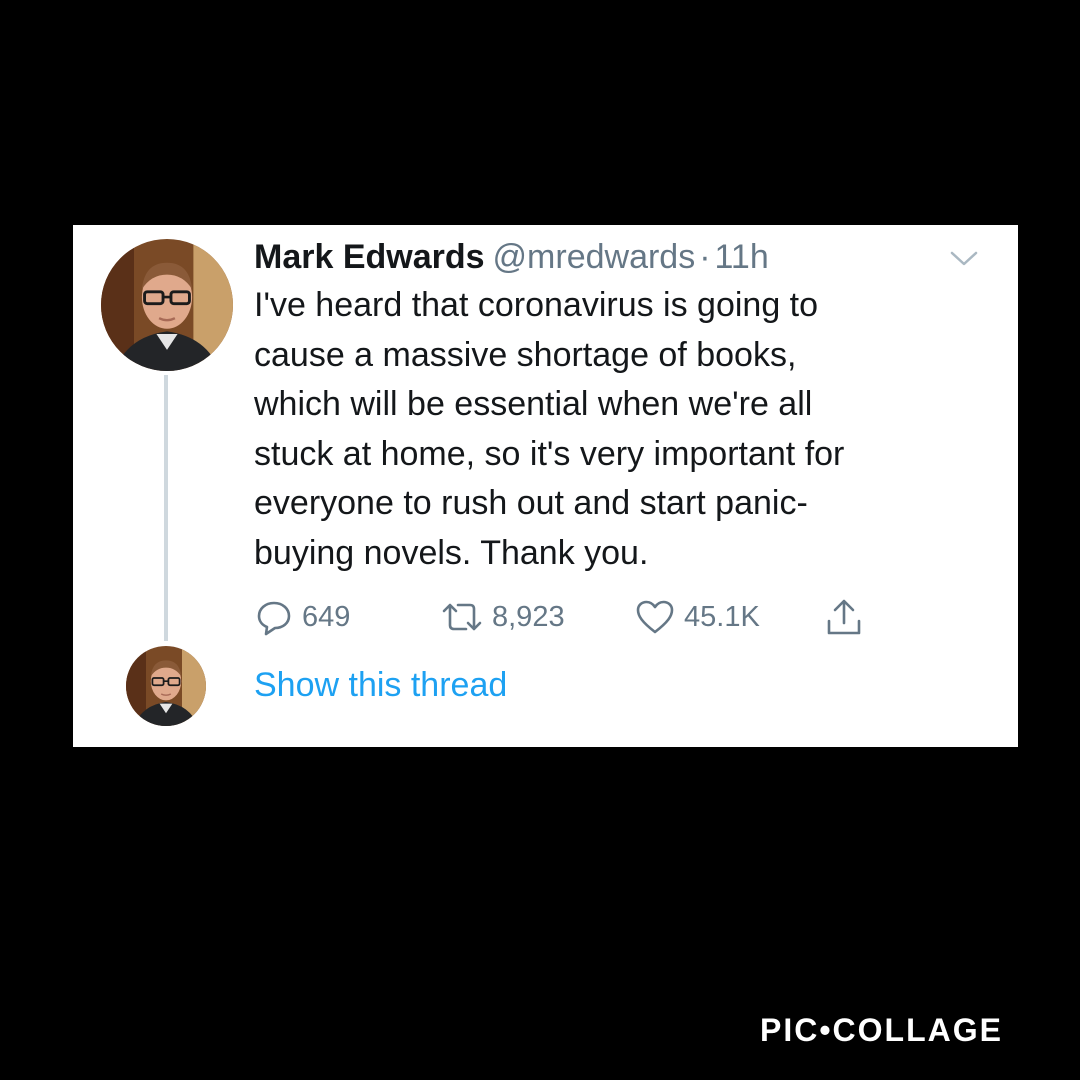 Image resolution: width=1080 pixels, height=1080 pixels. I want to click on tweet-menu-button, so click(964, 258).